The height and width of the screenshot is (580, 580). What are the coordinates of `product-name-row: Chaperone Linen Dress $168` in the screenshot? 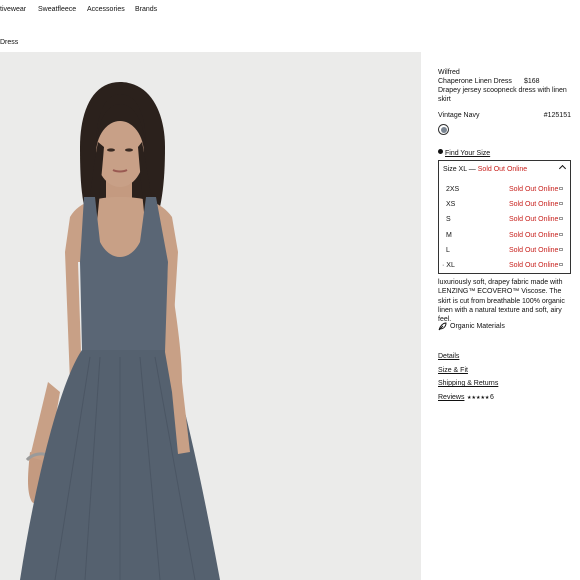 It's located at (504, 81).